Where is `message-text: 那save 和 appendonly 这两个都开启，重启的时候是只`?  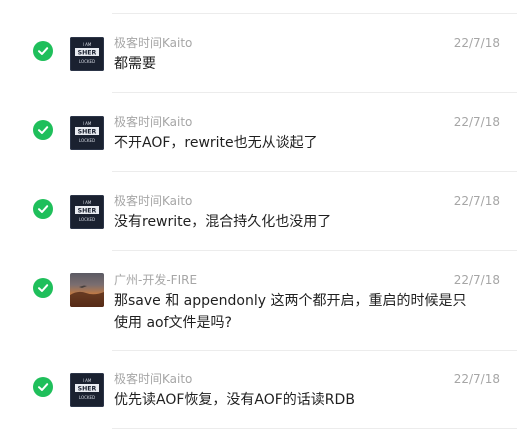
message-text: 那save 和 appendonly 这两个都开启，重启的时候是只 is located at coordinates (290, 301).